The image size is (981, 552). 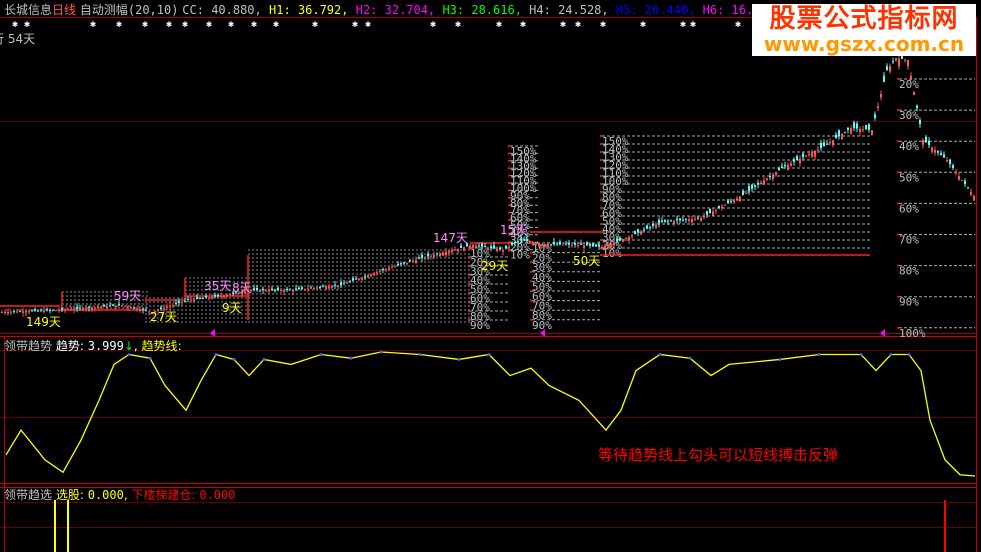 I want to click on build-position-label: 下楼梯建仓, so click(x=161, y=495).